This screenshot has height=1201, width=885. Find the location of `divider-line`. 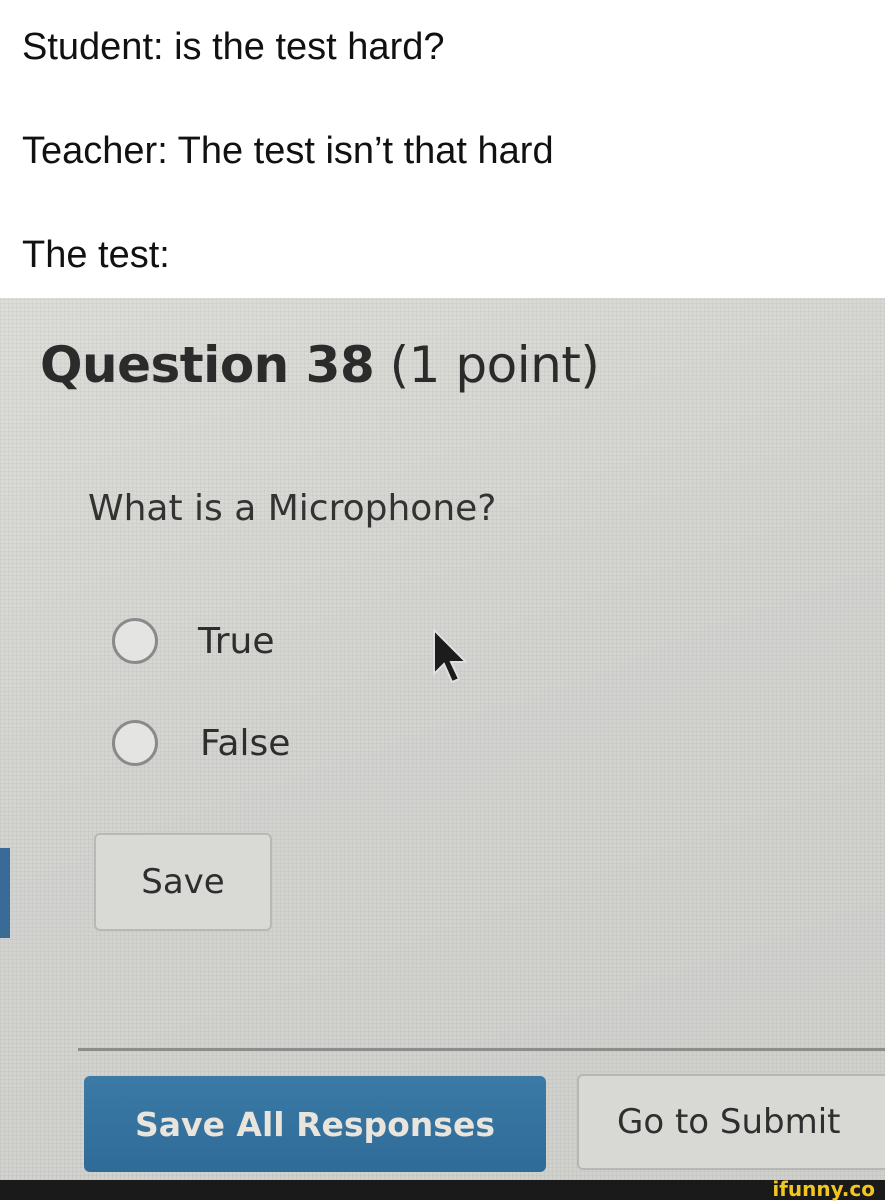

divider-line is located at coordinates (481, 1049).